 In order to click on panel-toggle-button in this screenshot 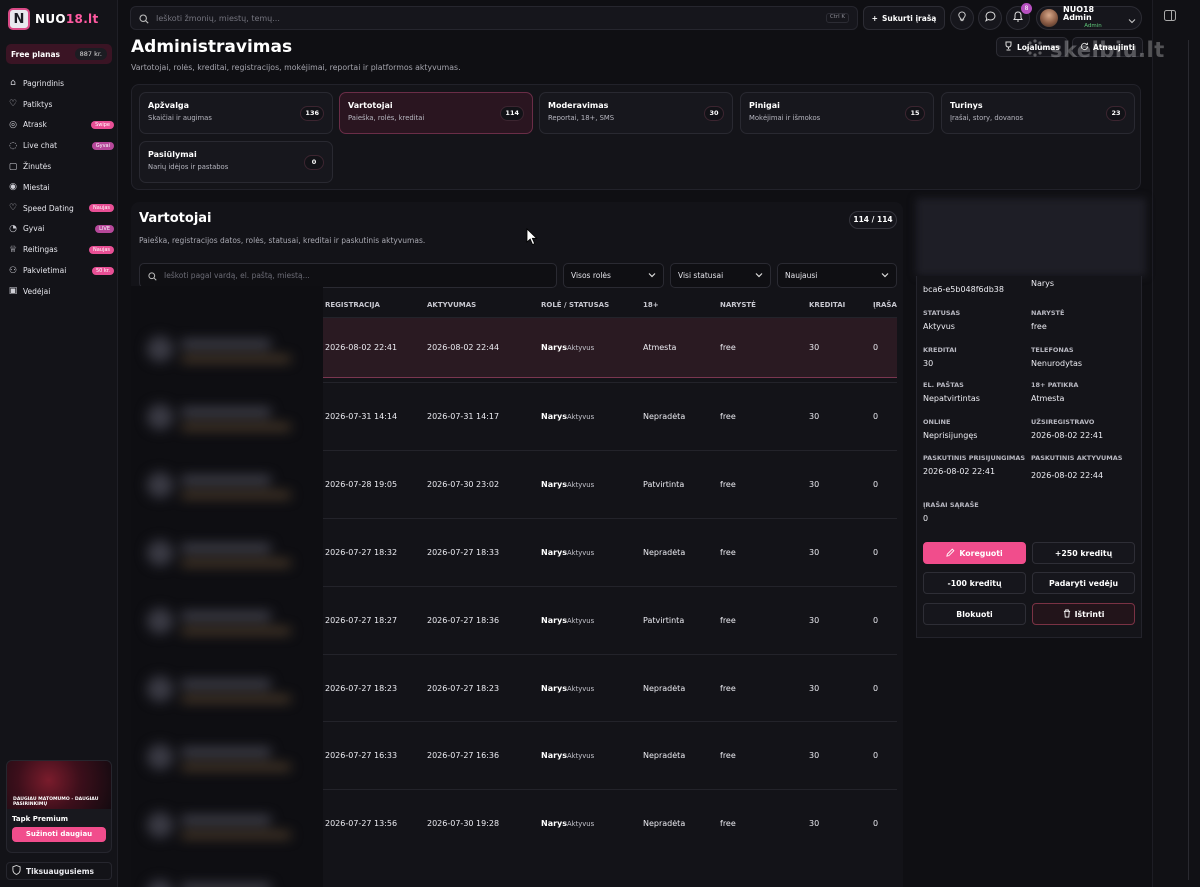, I will do `click(1170, 17)`.